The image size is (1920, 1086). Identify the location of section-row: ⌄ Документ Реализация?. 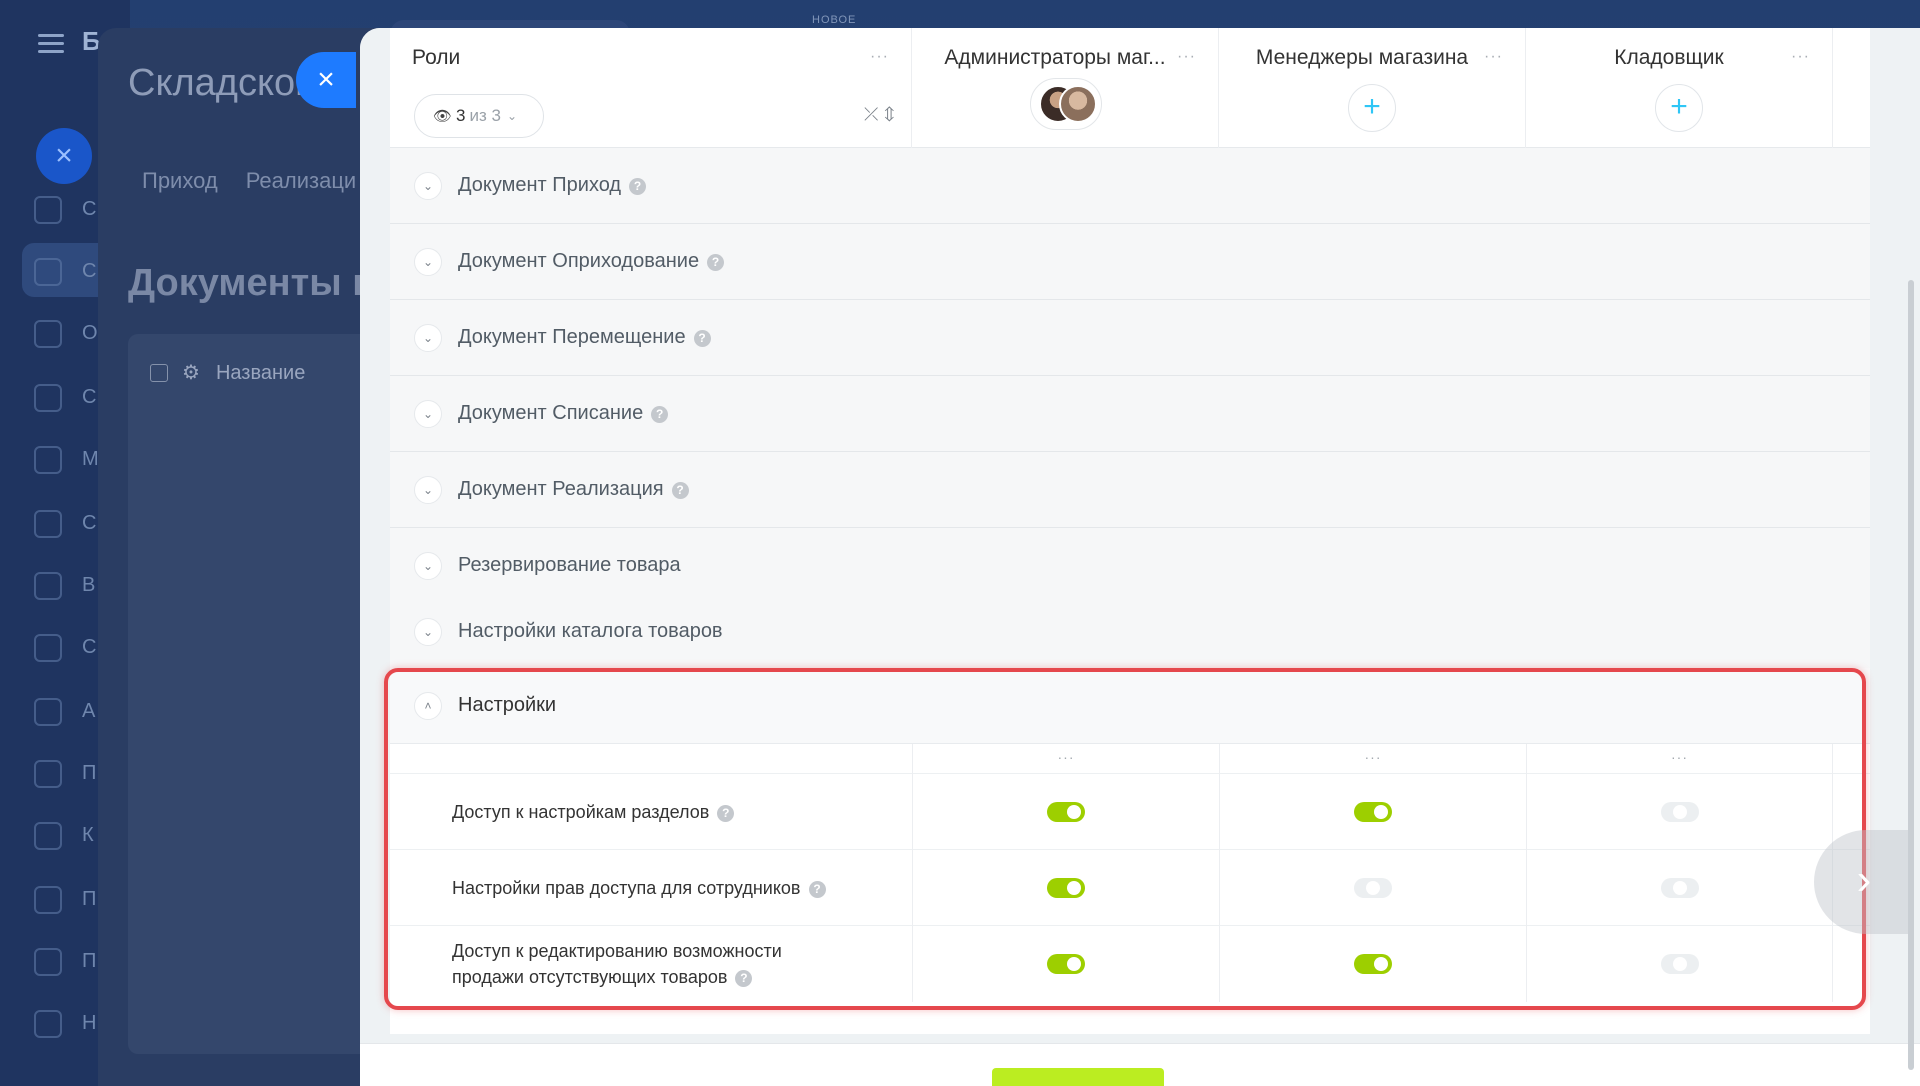
(1130, 490).